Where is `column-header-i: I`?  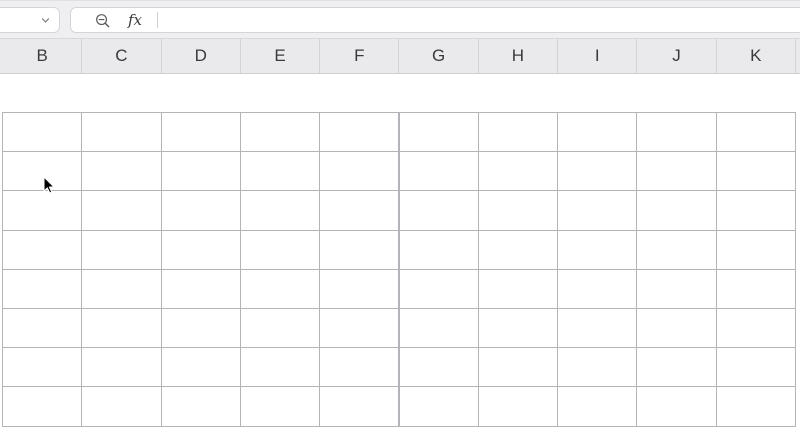 column-header-i: I is located at coordinates (598, 56).